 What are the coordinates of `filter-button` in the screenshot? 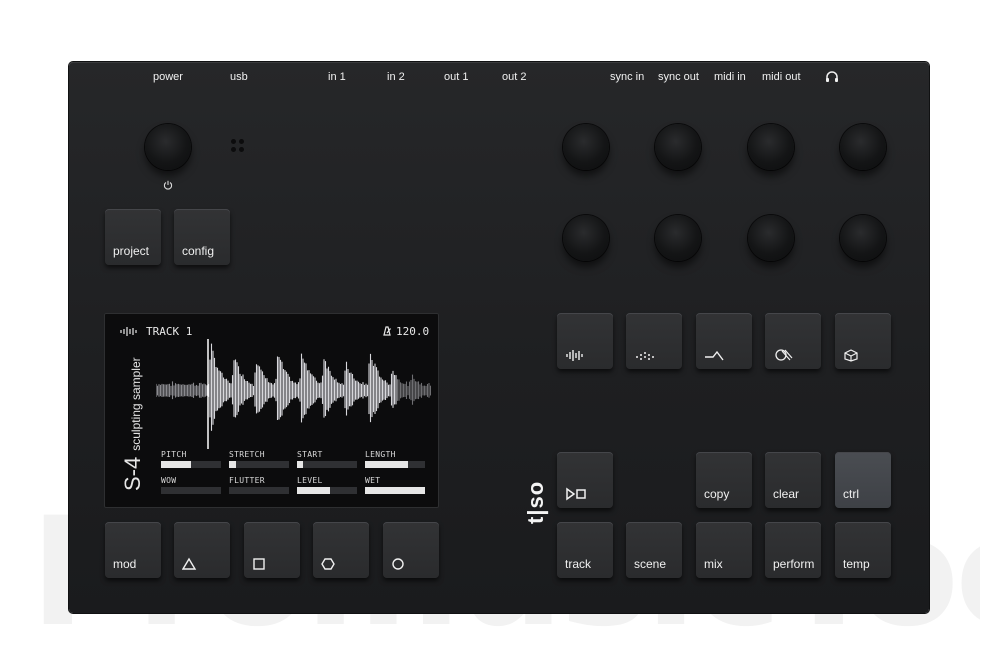 It's located at (724, 341).